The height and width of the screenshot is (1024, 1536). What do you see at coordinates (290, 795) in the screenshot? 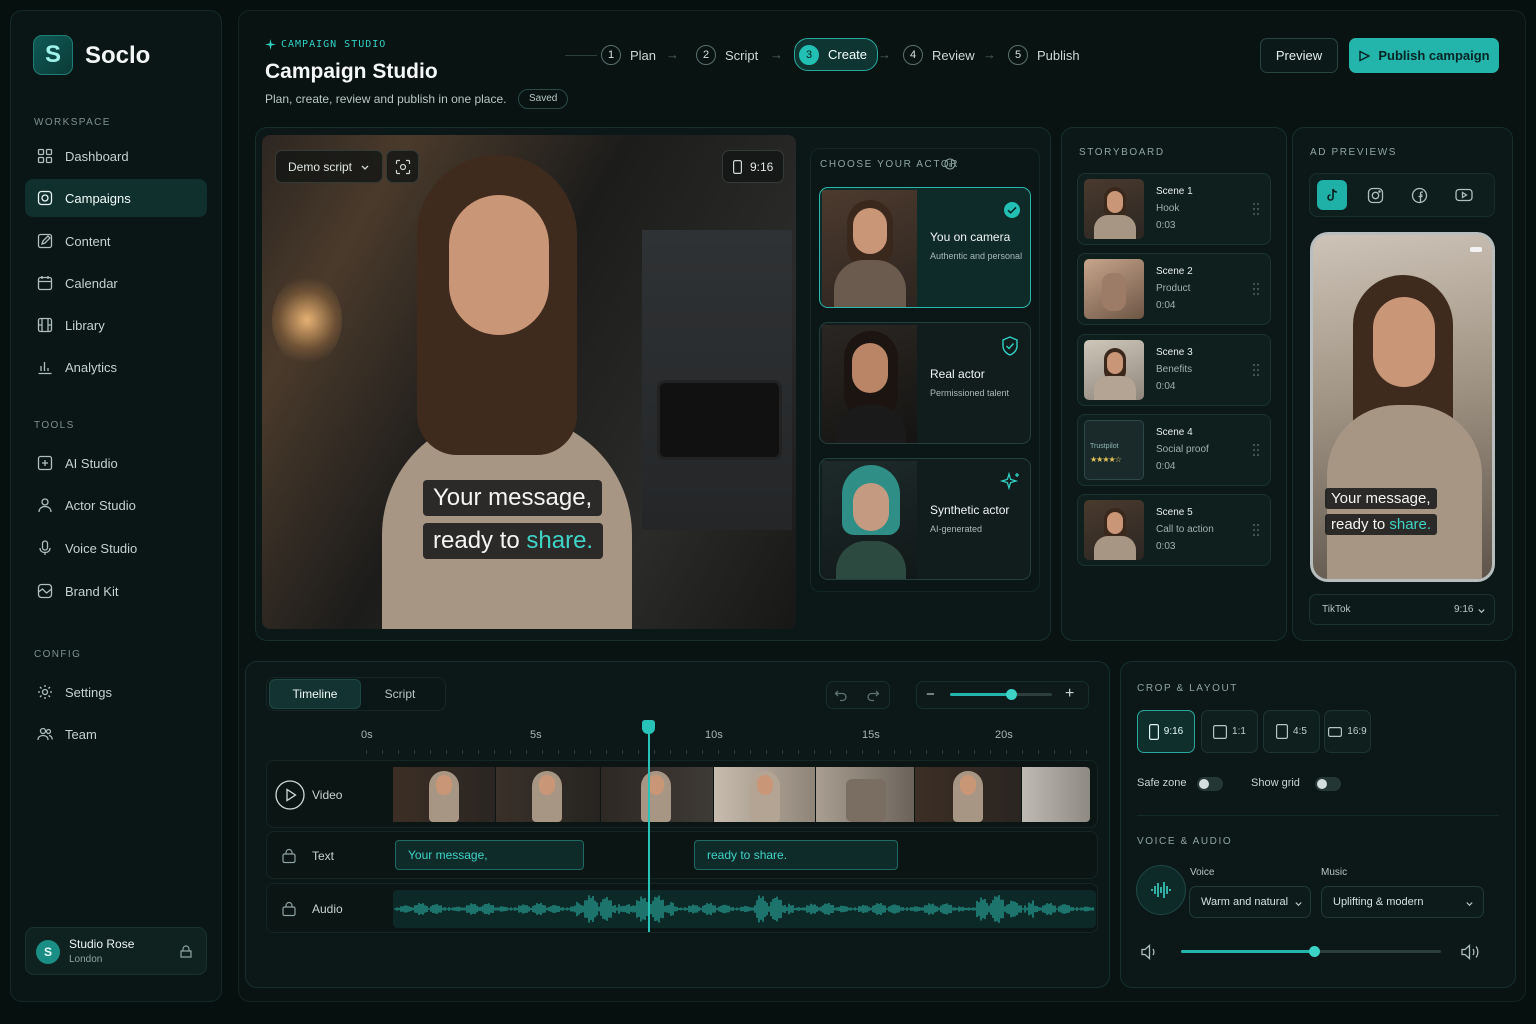
I see `play-icon` at bounding box center [290, 795].